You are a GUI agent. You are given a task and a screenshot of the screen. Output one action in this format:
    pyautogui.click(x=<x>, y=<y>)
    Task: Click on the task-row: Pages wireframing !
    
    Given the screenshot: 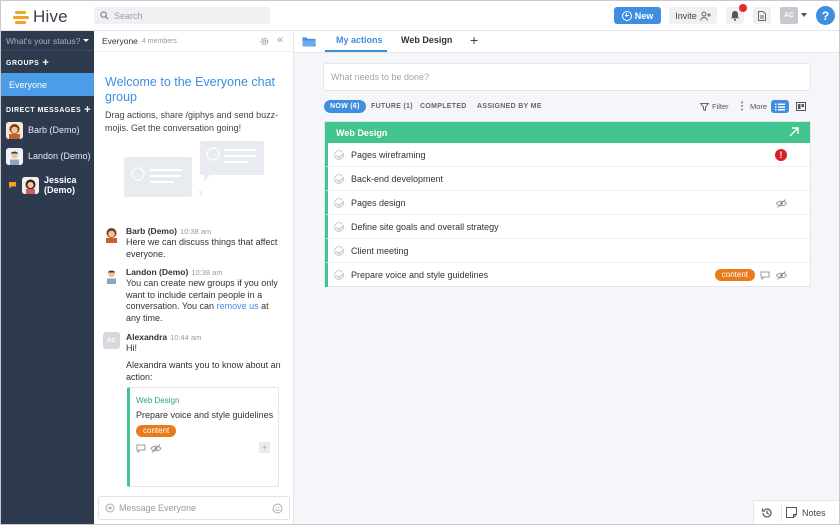 What is the action you would take?
    pyautogui.click(x=567, y=155)
    